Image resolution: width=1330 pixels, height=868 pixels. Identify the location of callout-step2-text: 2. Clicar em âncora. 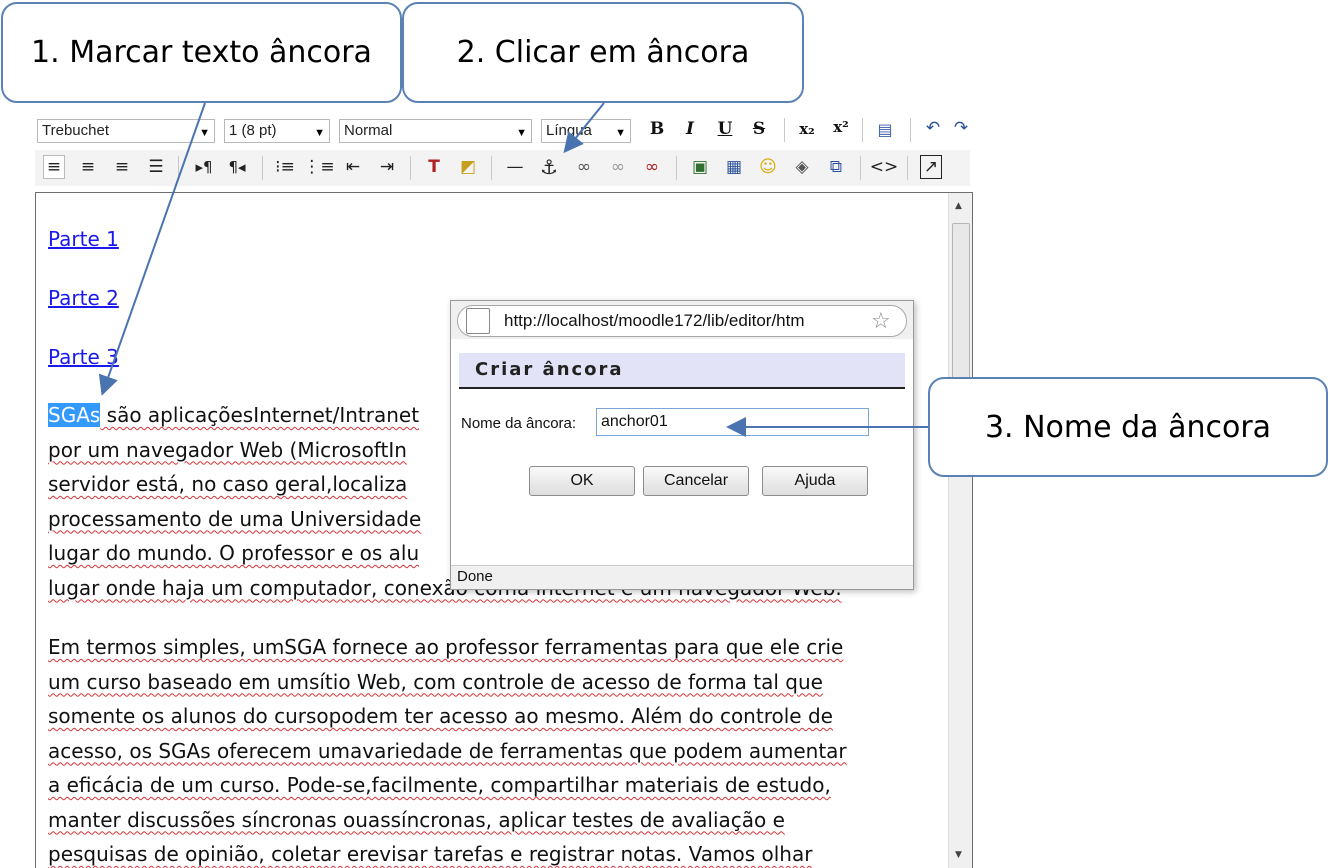
(603, 52).